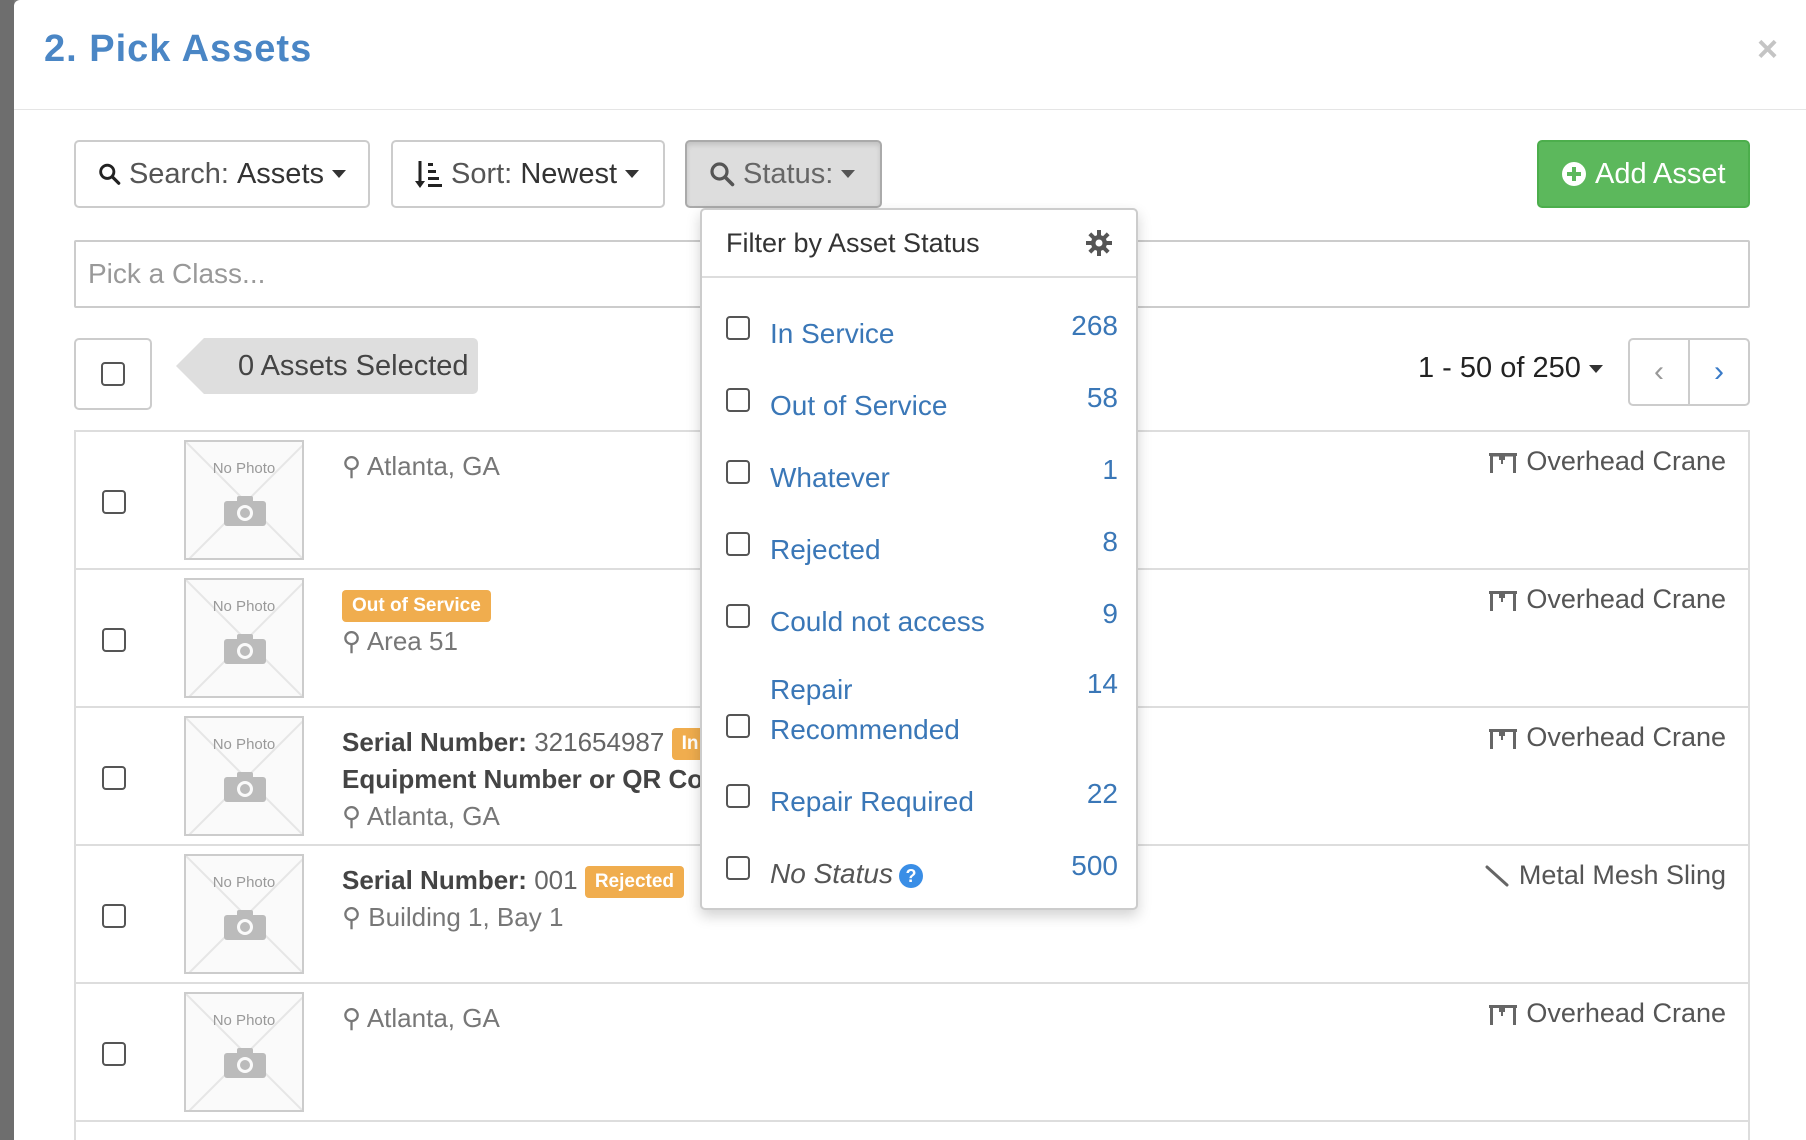  Describe the element at coordinates (783, 174) in the screenshot. I see `status-dropdown-button: Status:` at that location.